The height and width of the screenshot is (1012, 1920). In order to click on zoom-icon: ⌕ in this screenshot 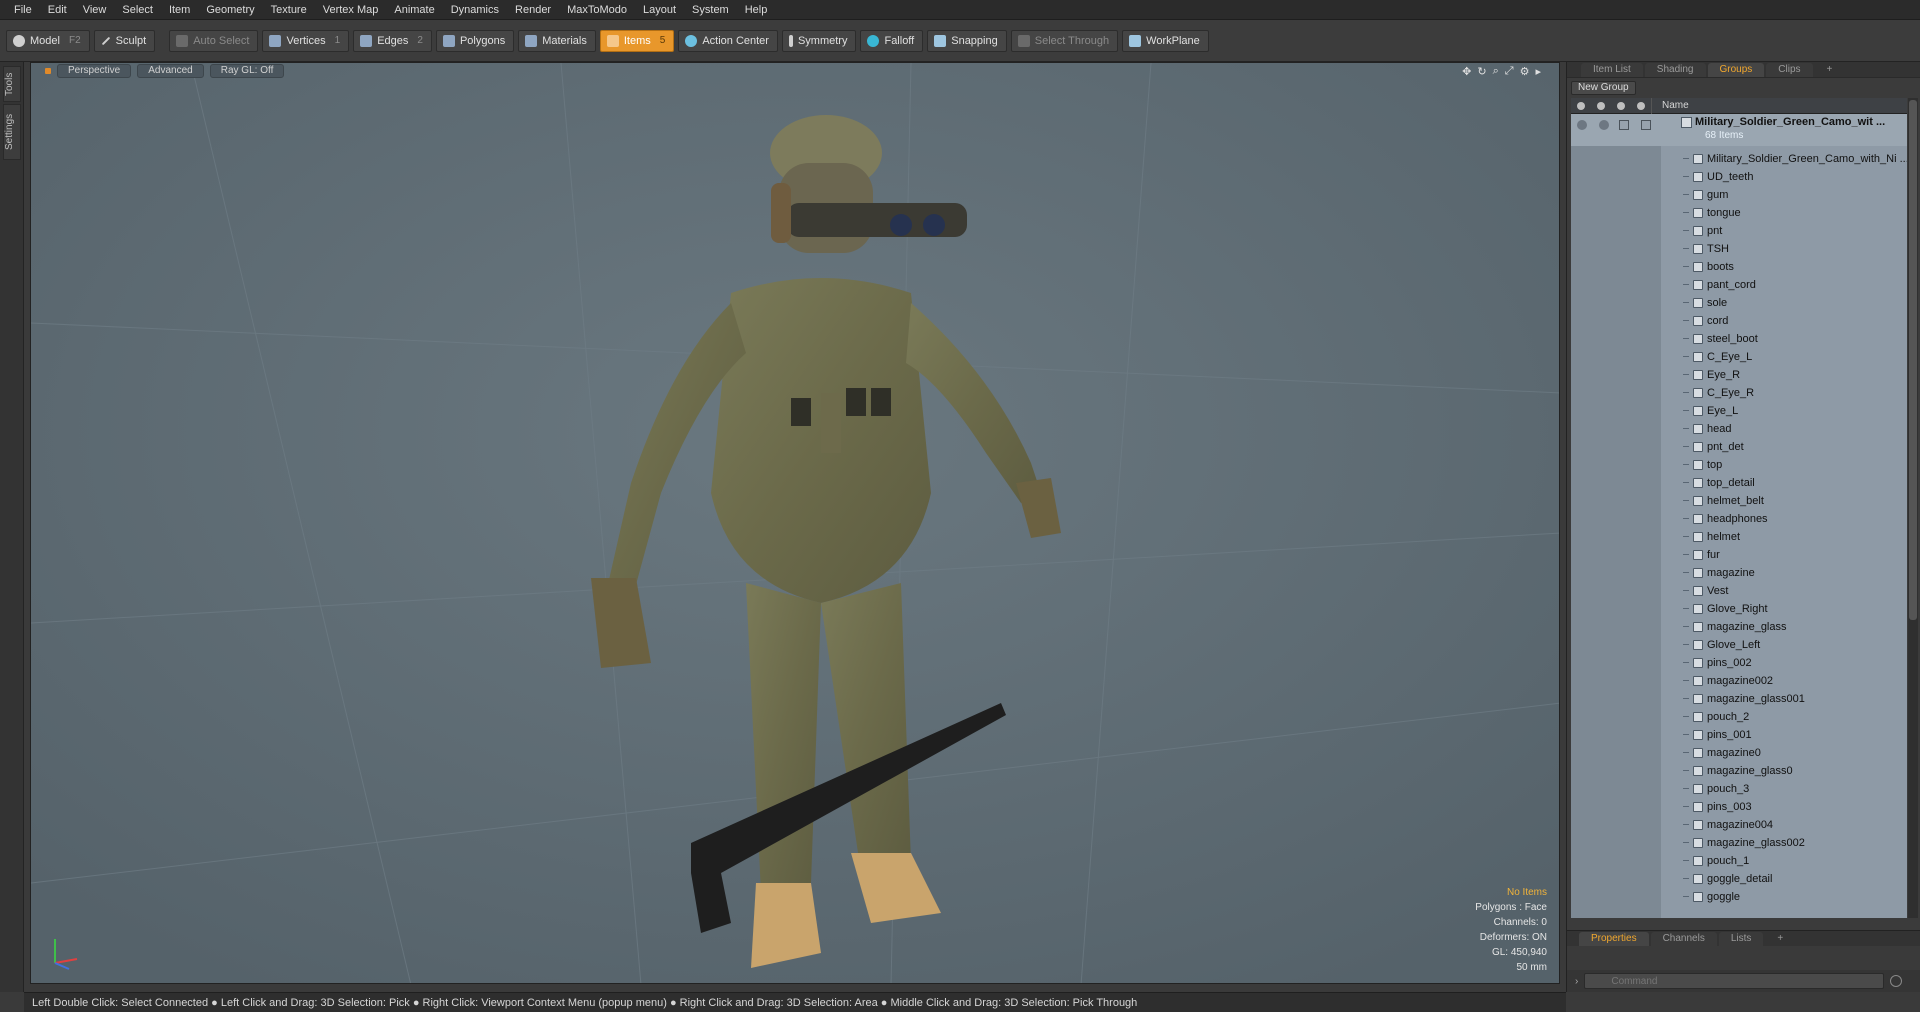, I will do `click(1496, 71)`.